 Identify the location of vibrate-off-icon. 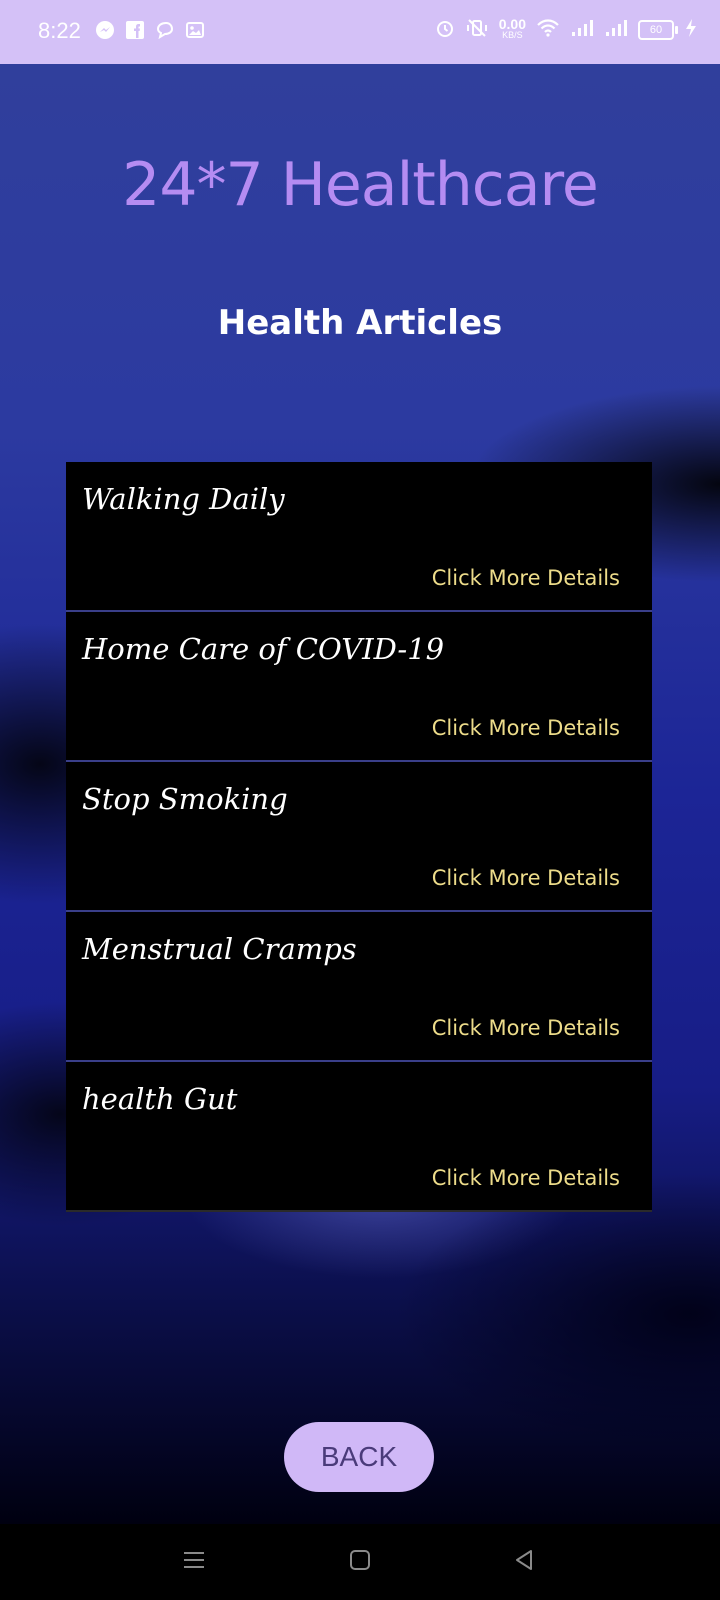
(477, 30).